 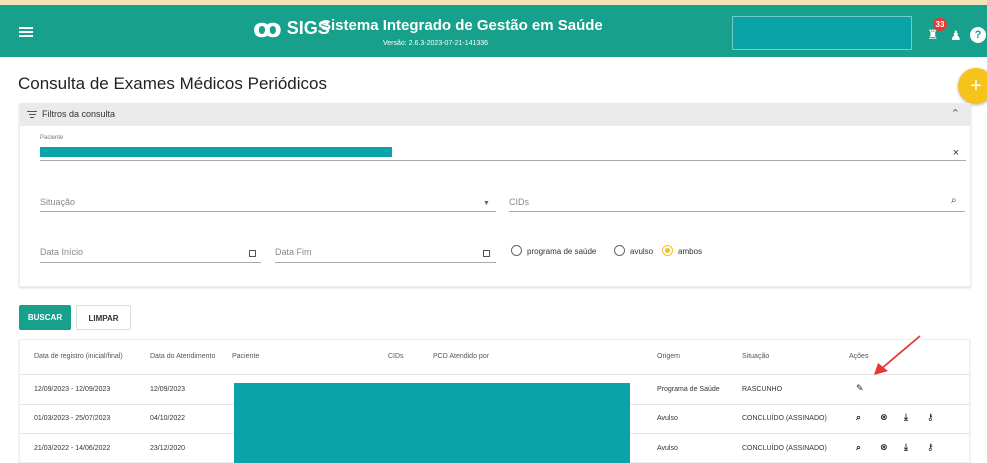 I want to click on table-cell: 01/03/2023 - 25/07/2023, so click(x=72, y=418).